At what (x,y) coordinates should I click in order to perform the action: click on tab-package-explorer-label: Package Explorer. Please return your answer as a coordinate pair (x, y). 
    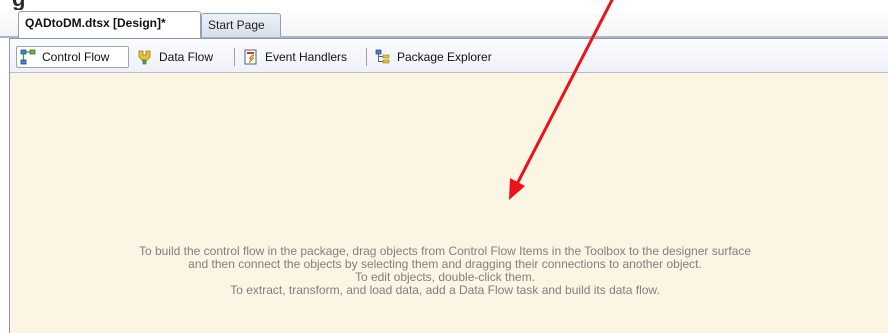
    Looking at the image, I should click on (444, 57).